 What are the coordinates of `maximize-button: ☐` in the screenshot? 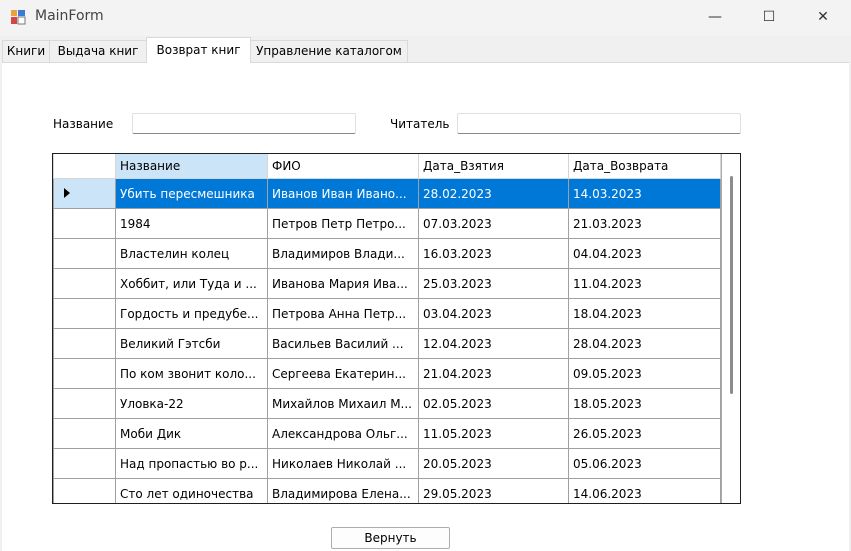 It's located at (769, 17).